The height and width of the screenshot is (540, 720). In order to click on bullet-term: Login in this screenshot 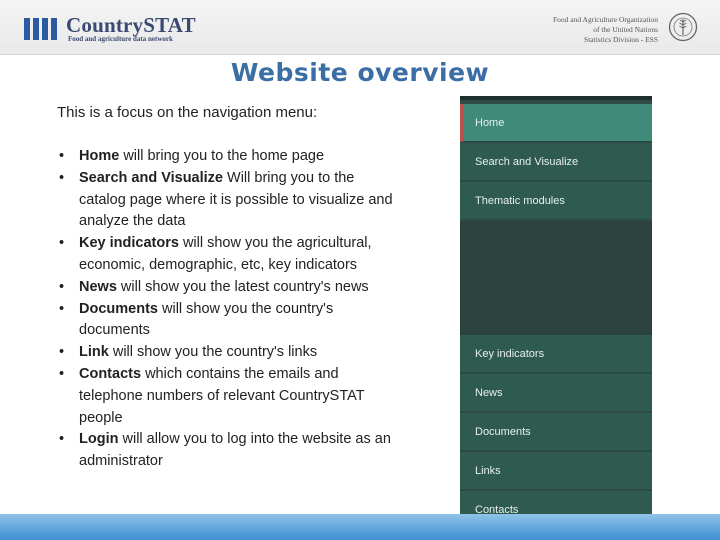, I will do `click(99, 439)`.